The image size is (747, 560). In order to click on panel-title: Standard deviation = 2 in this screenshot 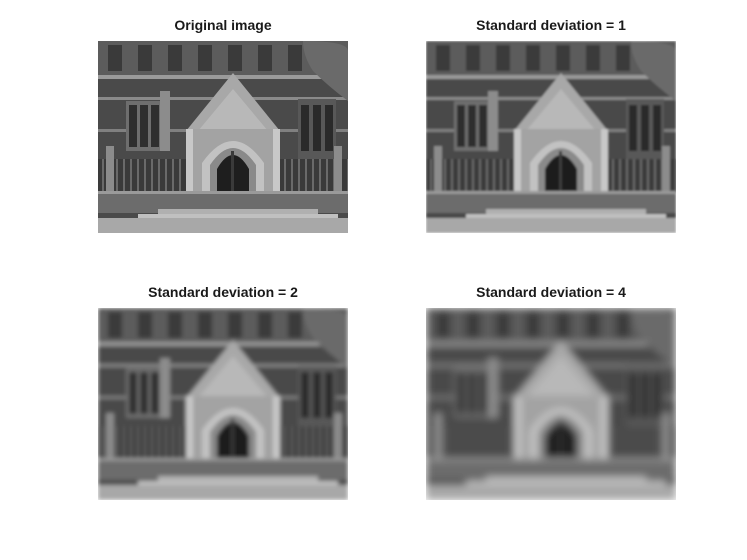, I will do `click(223, 292)`.